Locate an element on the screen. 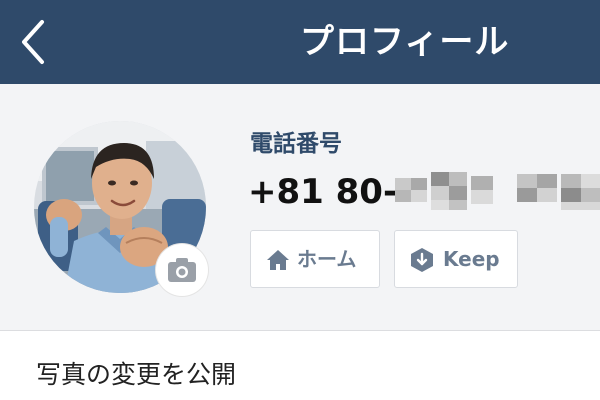 The width and height of the screenshot is (600, 400). phone-number: +81 80- is located at coordinates (323, 192).